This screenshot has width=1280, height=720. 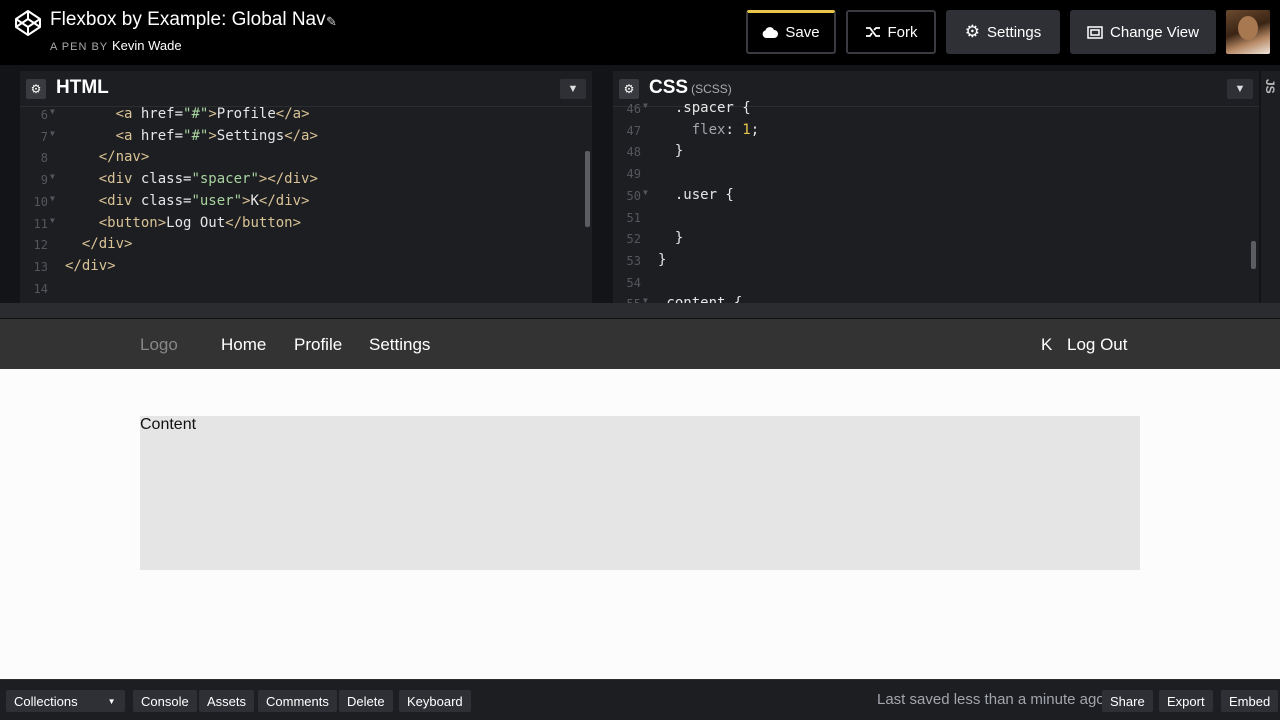 What do you see at coordinates (306, 225) in the screenshot?
I see `html-code-line: 11 ▼ <button>Log Out</button>` at bounding box center [306, 225].